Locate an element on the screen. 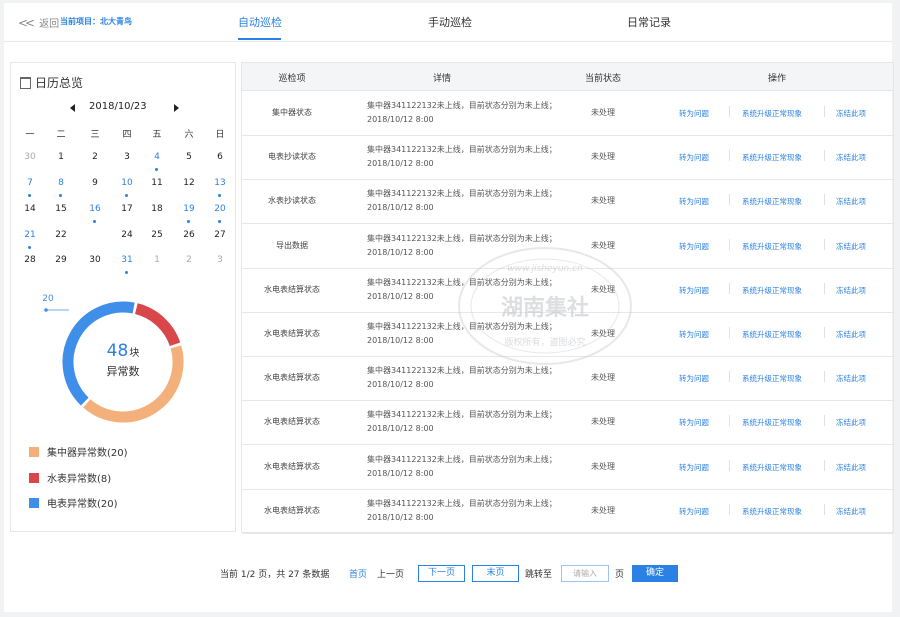 This screenshot has width=900, height=617. prev-month-icon is located at coordinates (72, 108).